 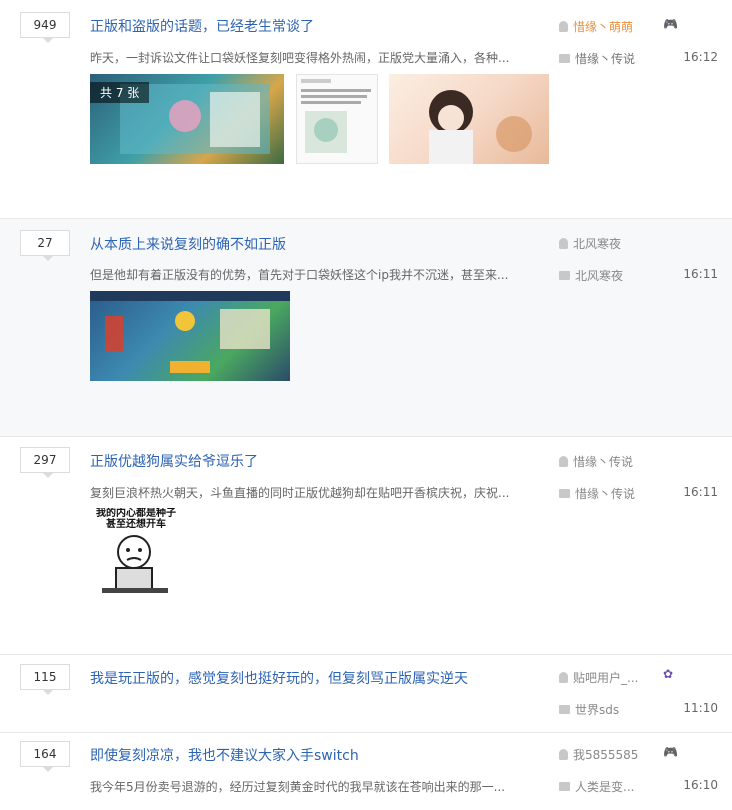 I want to click on reply-count: 164, so click(x=45, y=756).